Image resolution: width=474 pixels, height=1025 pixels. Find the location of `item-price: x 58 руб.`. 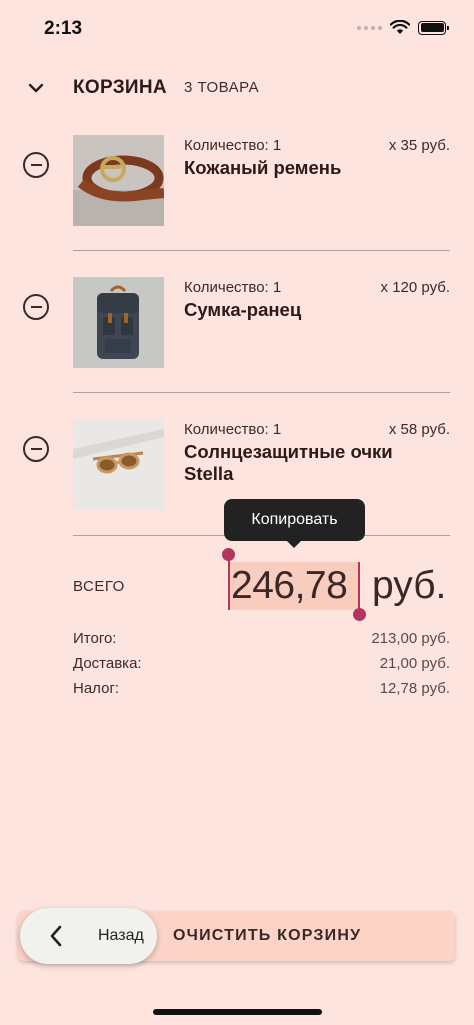

item-price: x 58 руб. is located at coordinates (419, 429).